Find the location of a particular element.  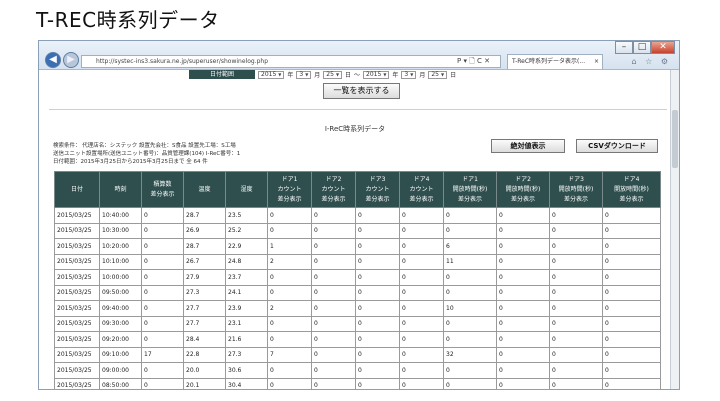

table-cell: 08:50:00 is located at coordinates (120, 383).